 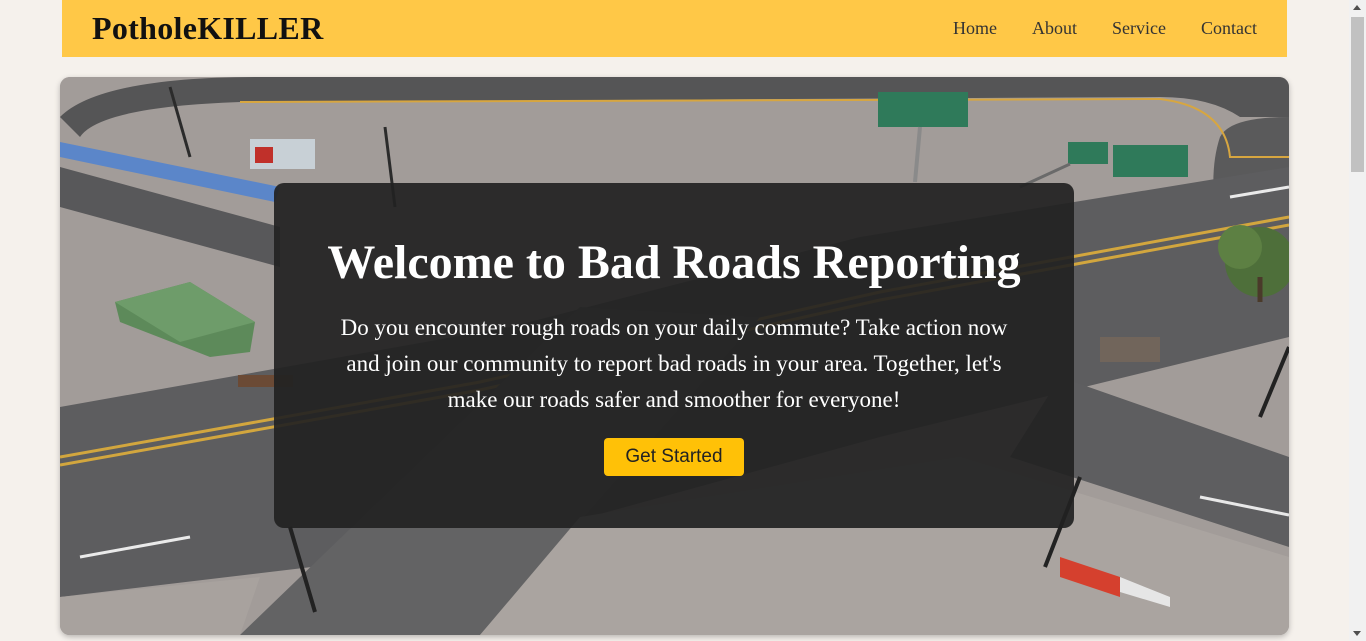 What do you see at coordinates (1357, 94) in the screenshot?
I see `scrollbar-thumb` at bounding box center [1357, 94].